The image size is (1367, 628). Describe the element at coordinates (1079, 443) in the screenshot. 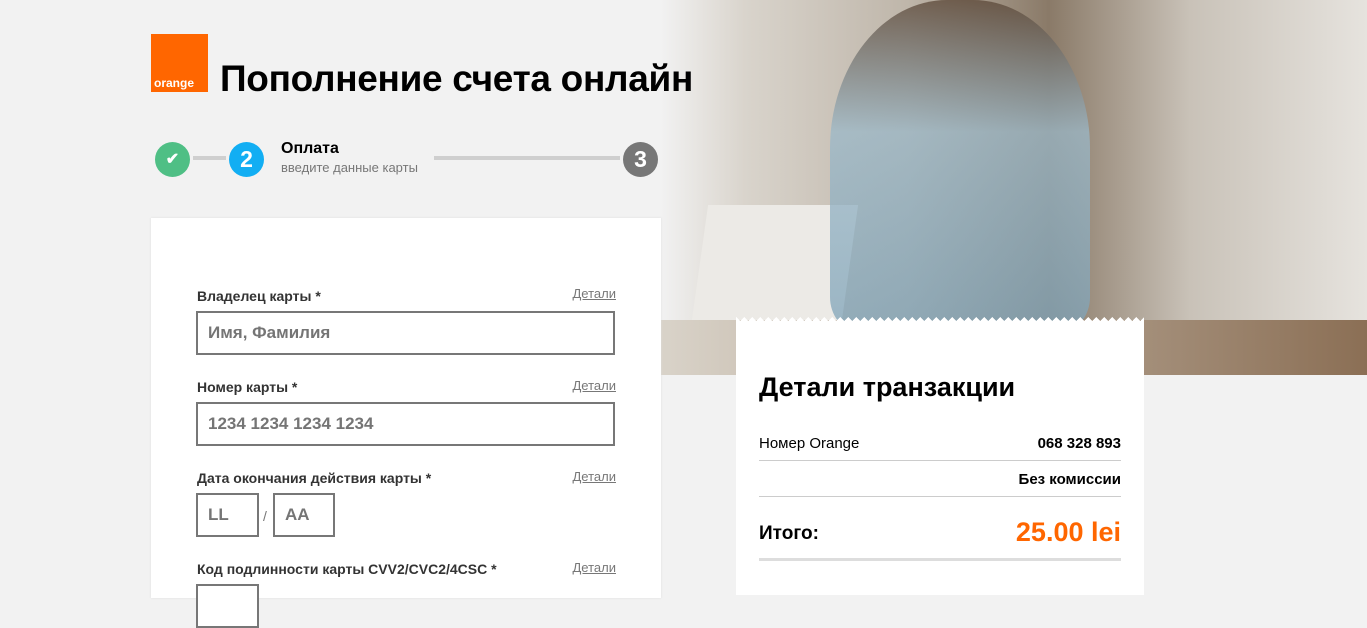

I see `orange-number-value: 068 328 893` at that location.